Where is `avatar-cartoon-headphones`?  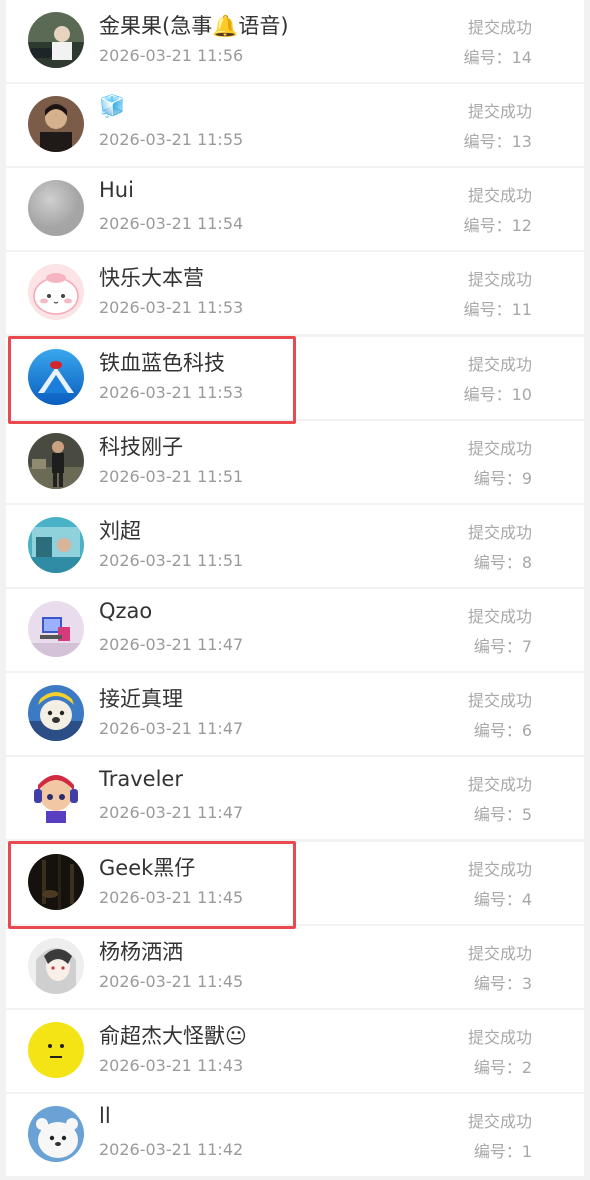 avatar-cartoon-headphones is located at coordinates (56, 797).